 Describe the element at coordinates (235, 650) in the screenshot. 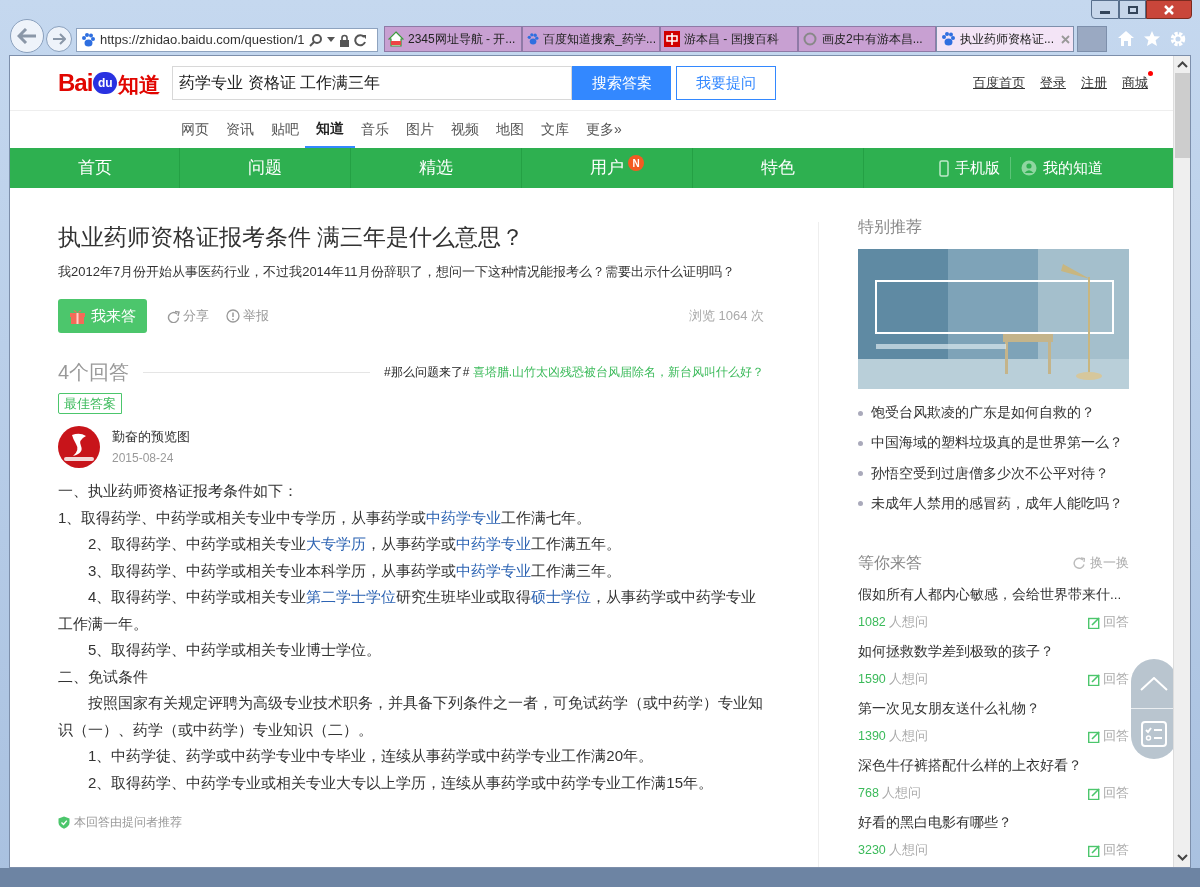

I see `answer-paragraph: 5、取得药学、中药学或相关专业博士学位。` at that location.